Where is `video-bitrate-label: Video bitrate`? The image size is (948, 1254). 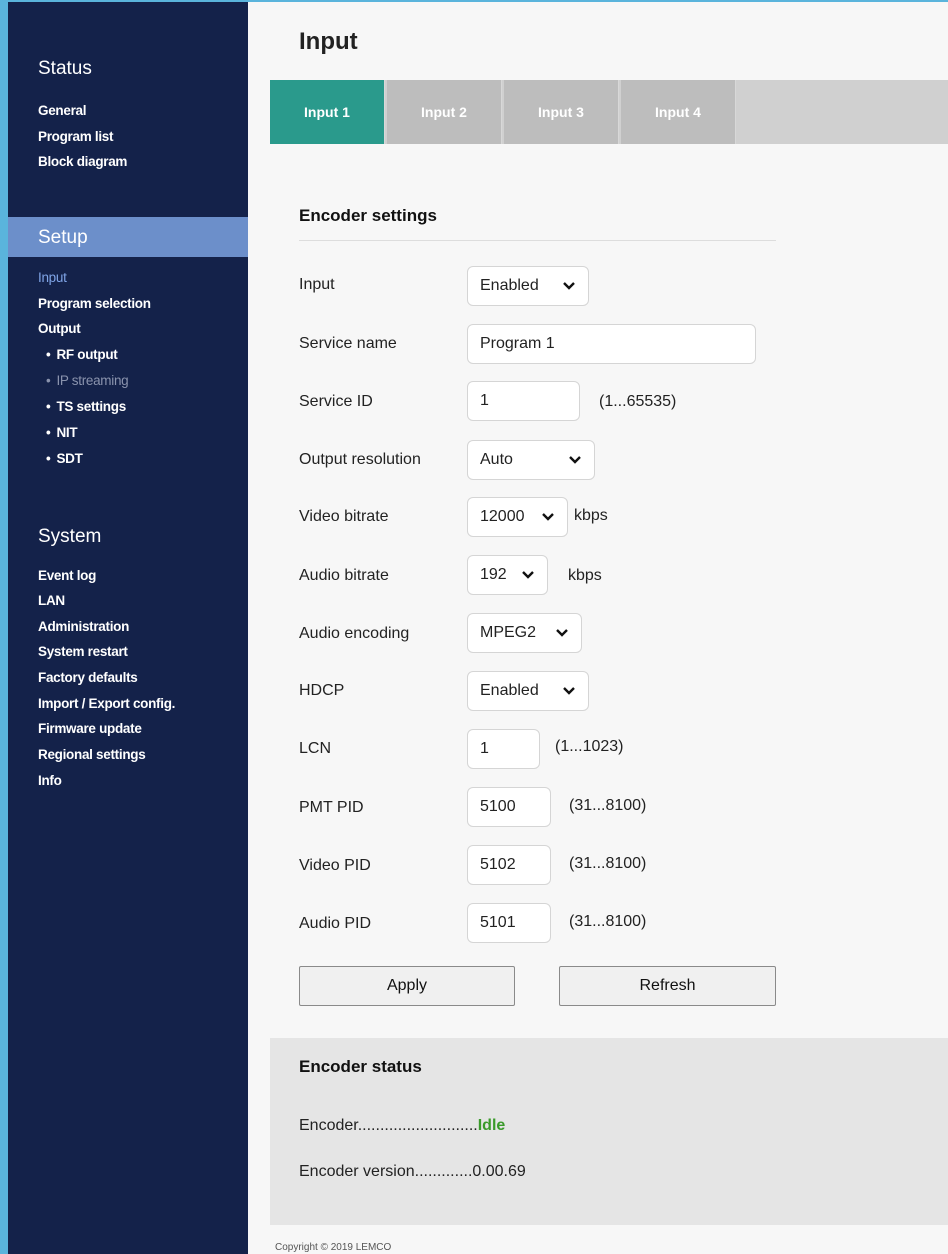 video-bitrate-label: Video bitrate is located at coordinates (344, 516).